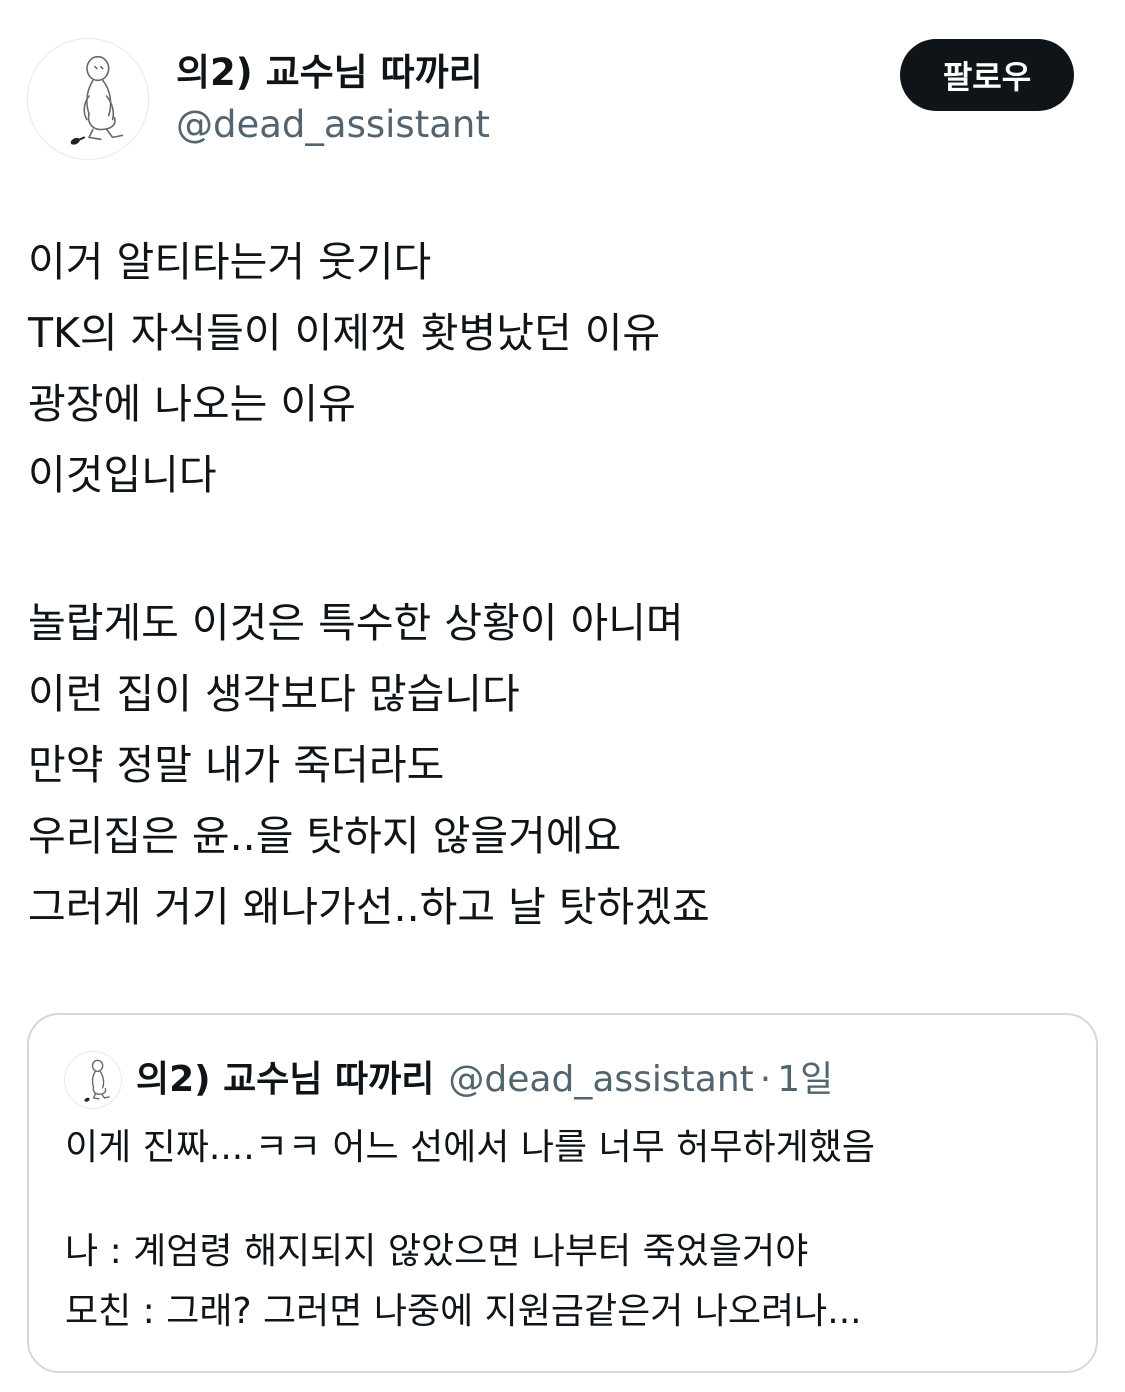  Describe the element at coordinates (122, 475) in the screenshot. I see `tweet-line: 이것입니다` at that location.